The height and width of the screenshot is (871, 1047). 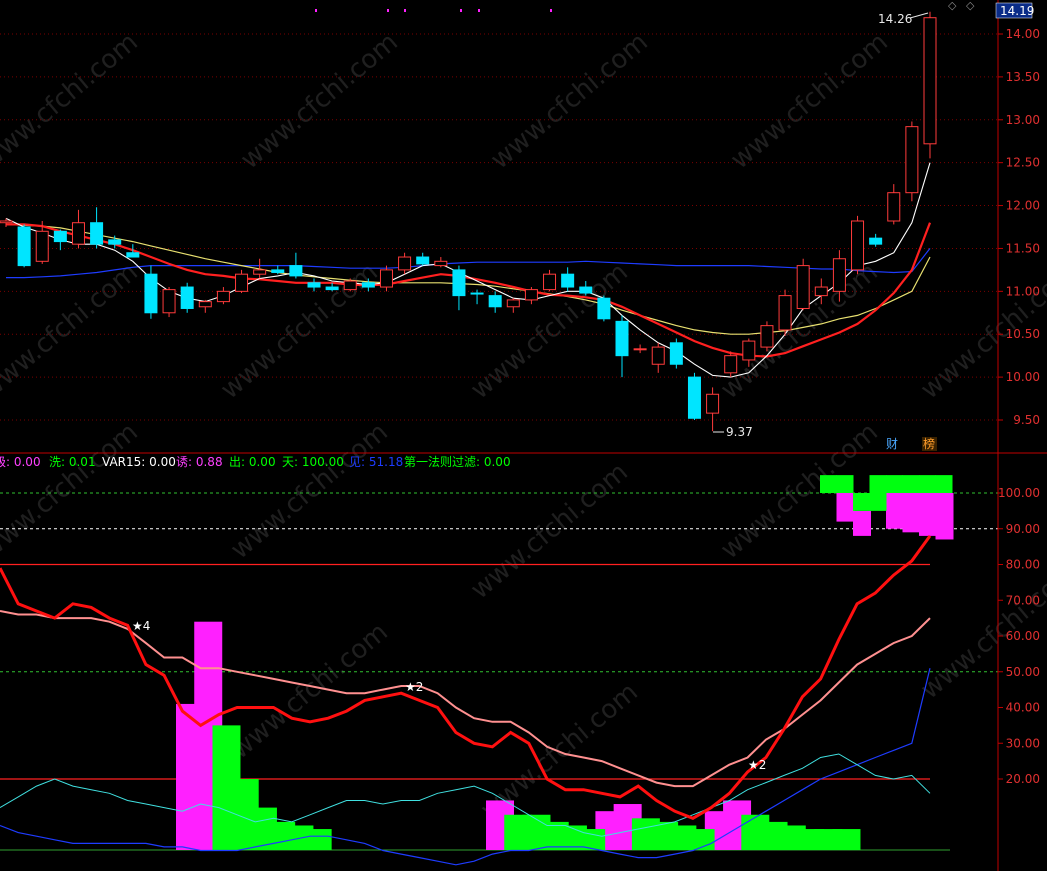 What do you see at coordinates (1023, 779) in the screenshot?
I see `indicator-tick-label: 20.00` at bounding box center [1023, 779].